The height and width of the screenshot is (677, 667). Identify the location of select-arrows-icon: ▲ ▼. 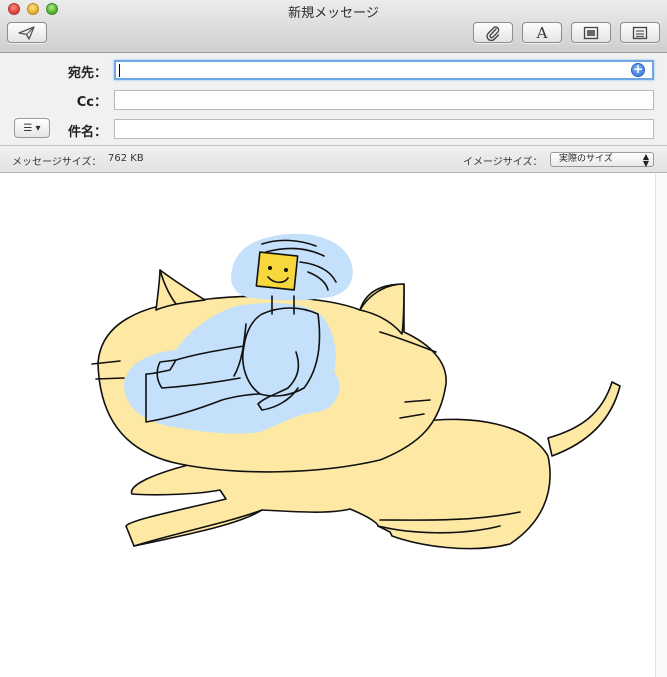
(645, 160).